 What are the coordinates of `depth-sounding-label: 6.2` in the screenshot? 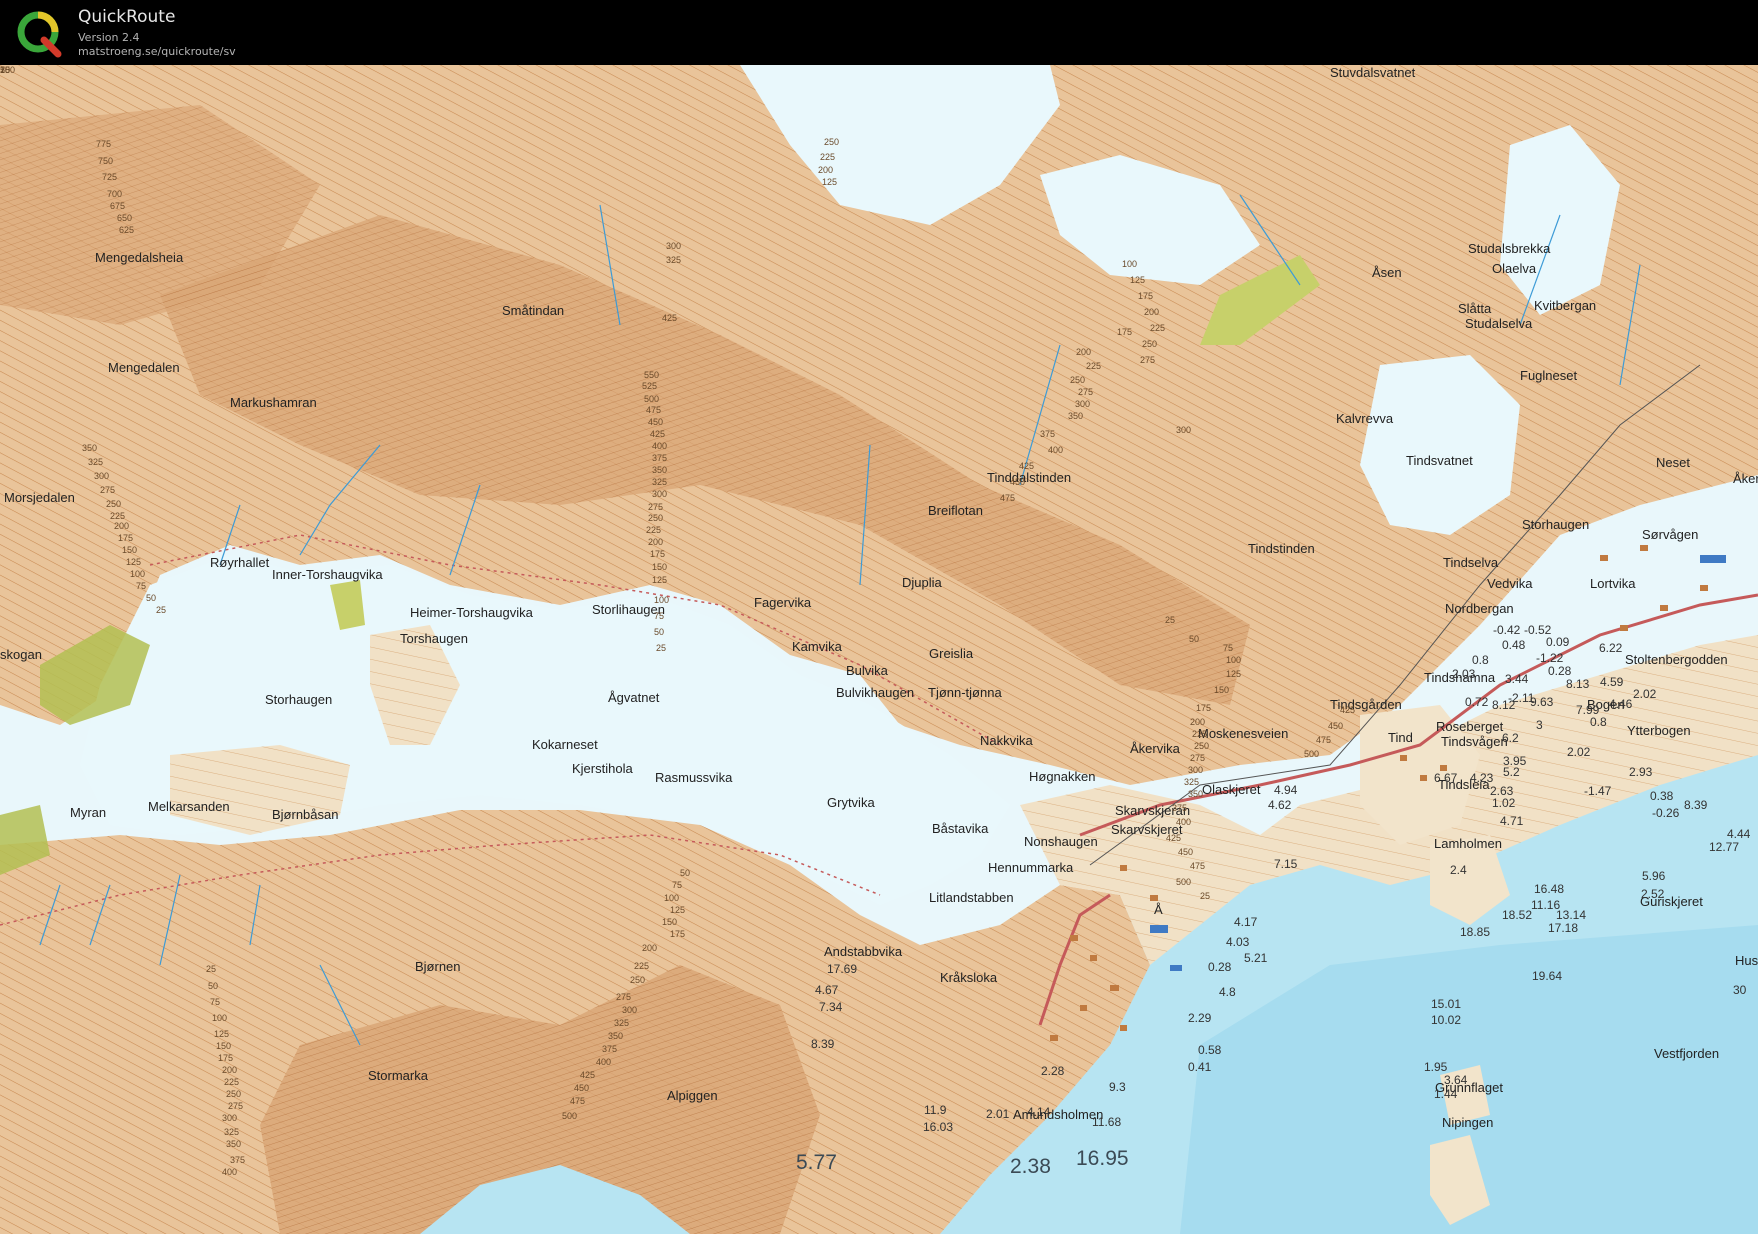 It's located at (1510, 738).